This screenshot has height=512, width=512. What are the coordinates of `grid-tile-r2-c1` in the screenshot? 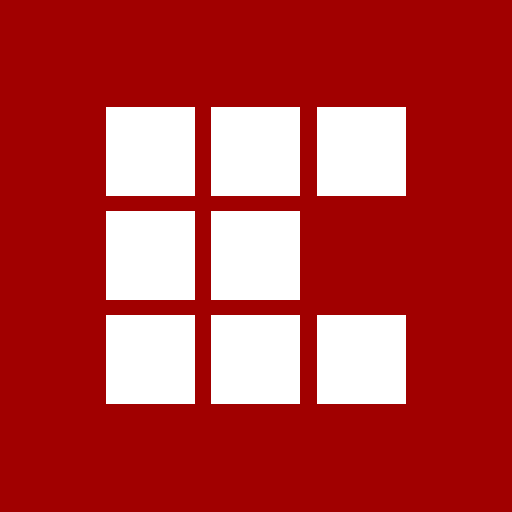 It's located at (150, 255).